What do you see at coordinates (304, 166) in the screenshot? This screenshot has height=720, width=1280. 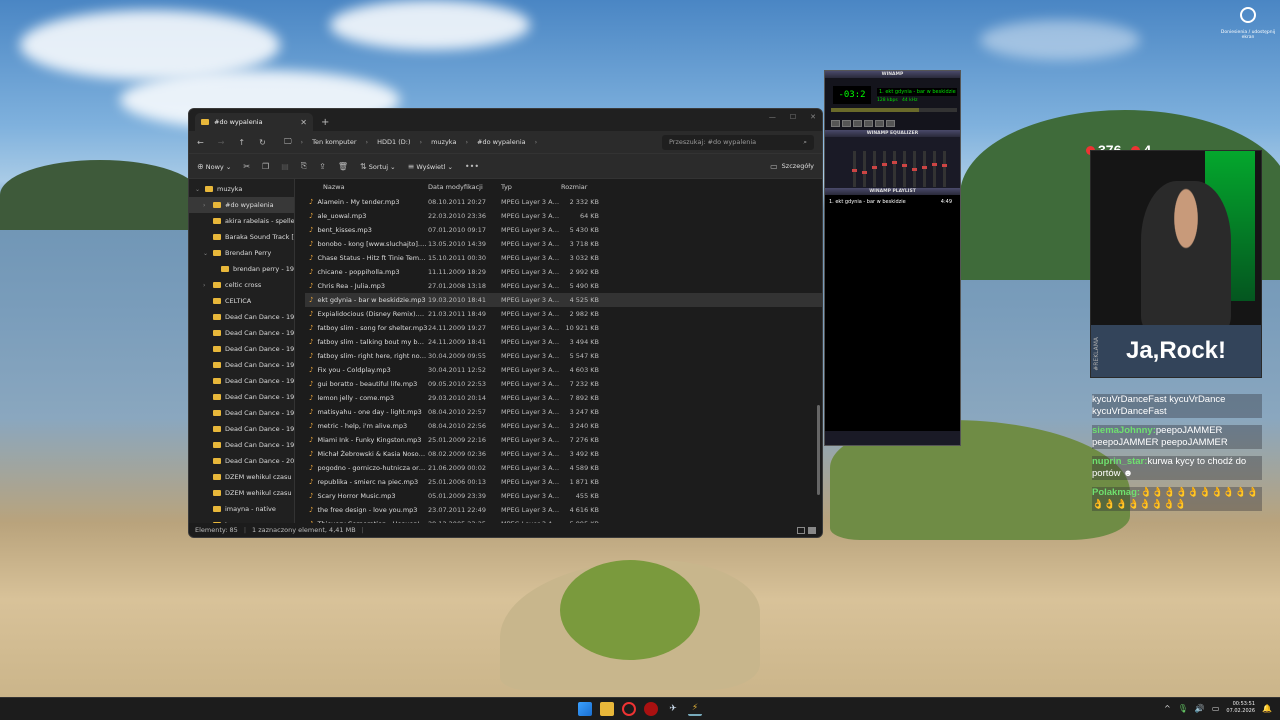 I see `rename-icon: ⎘` at bounding box center [304, 166].